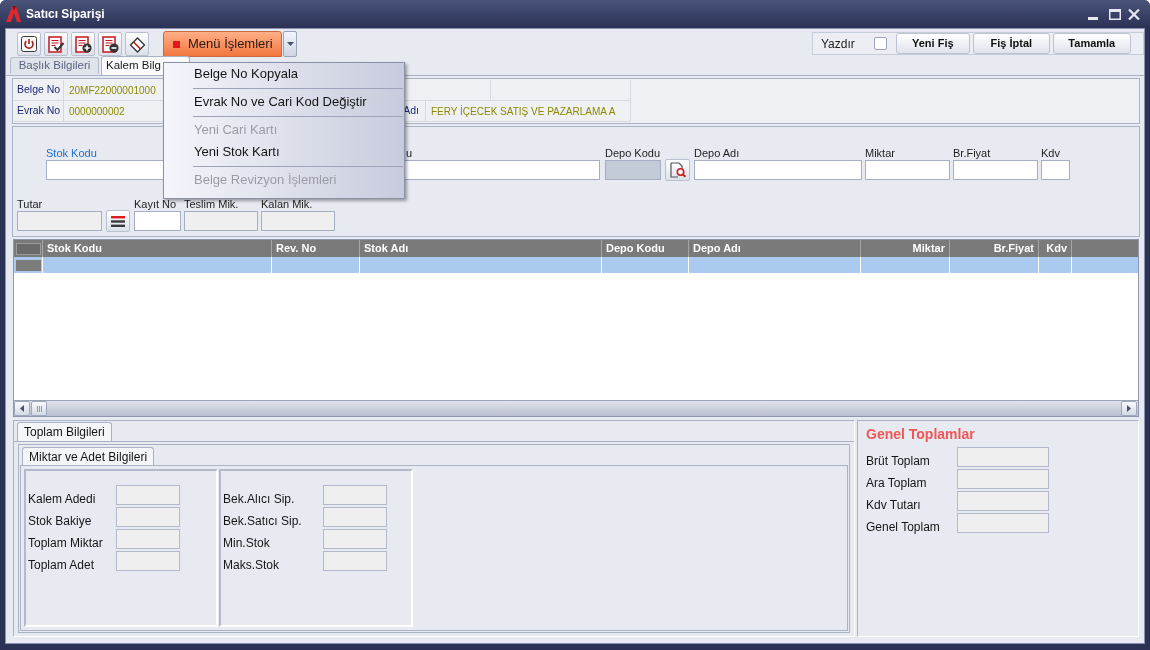 Image resolution: width=1150 pixels, height=650 pixels. Describe the element at coordinates (903, 527) in the screenshot. I see `field-label: Genel Toplam` at that location.